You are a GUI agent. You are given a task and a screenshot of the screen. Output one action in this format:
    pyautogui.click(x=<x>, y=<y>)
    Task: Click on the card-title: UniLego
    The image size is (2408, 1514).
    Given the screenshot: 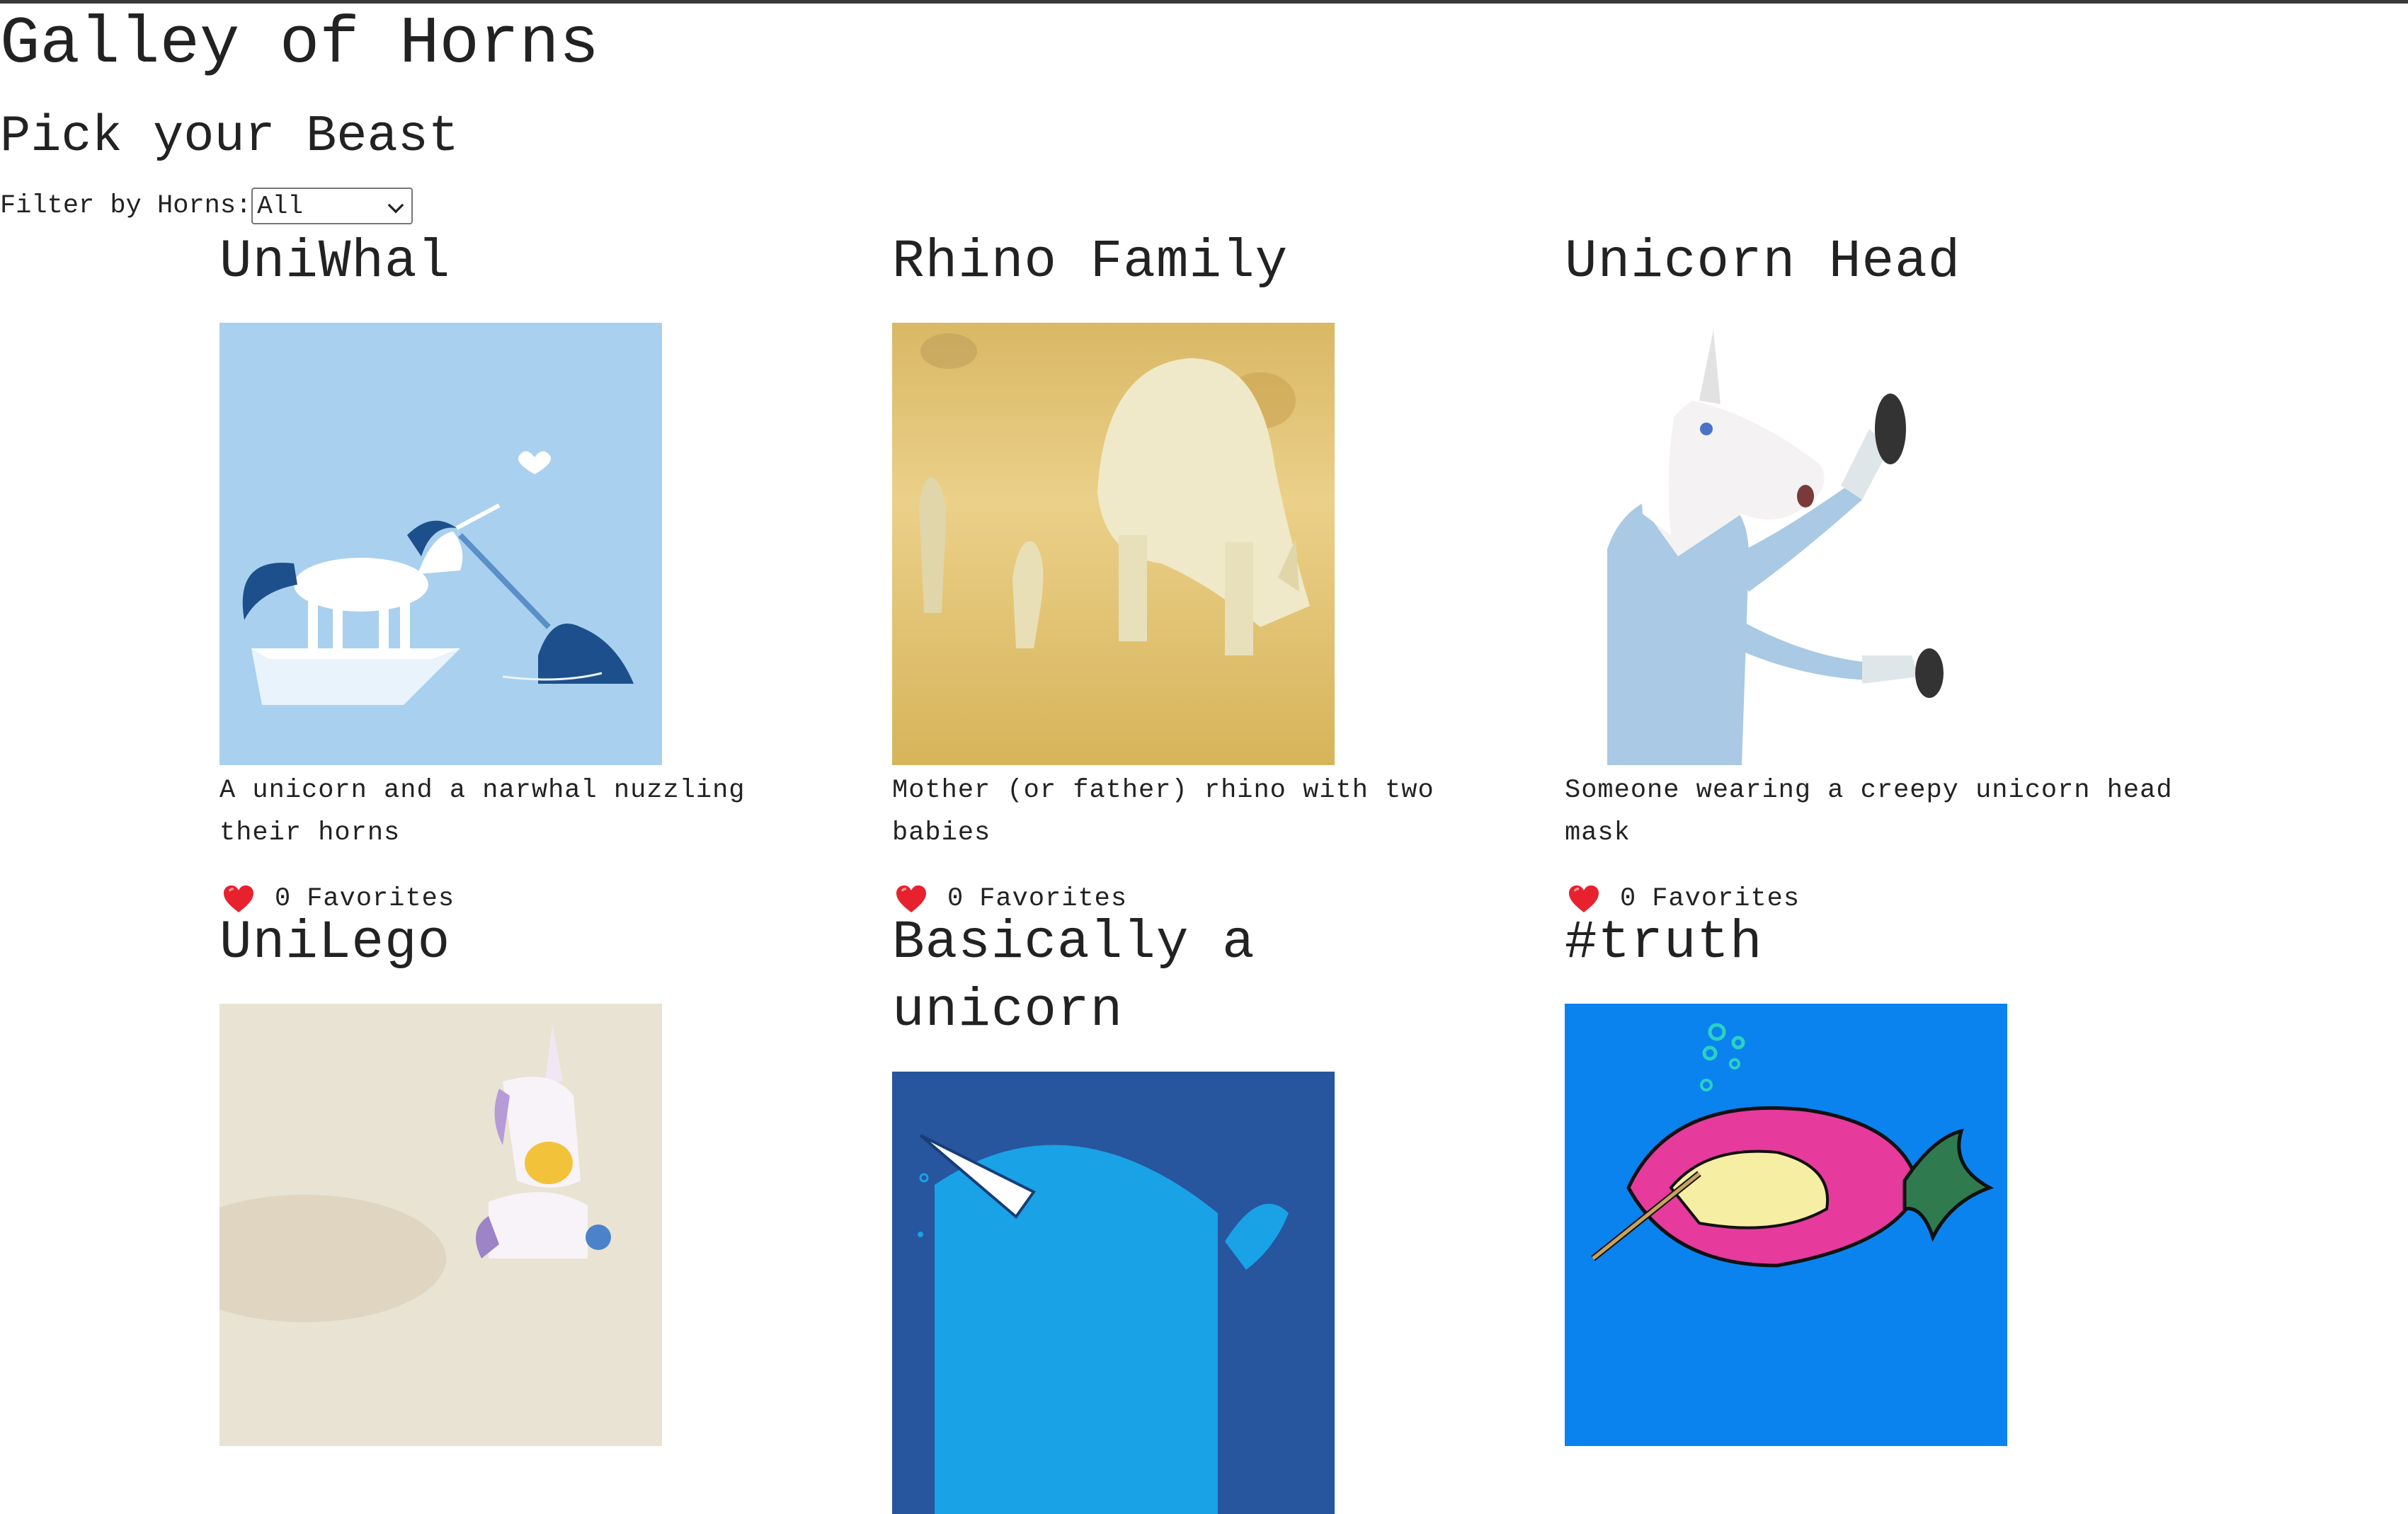 What is the action you would take?
    pyautogui.click(x=335, y=942)
    